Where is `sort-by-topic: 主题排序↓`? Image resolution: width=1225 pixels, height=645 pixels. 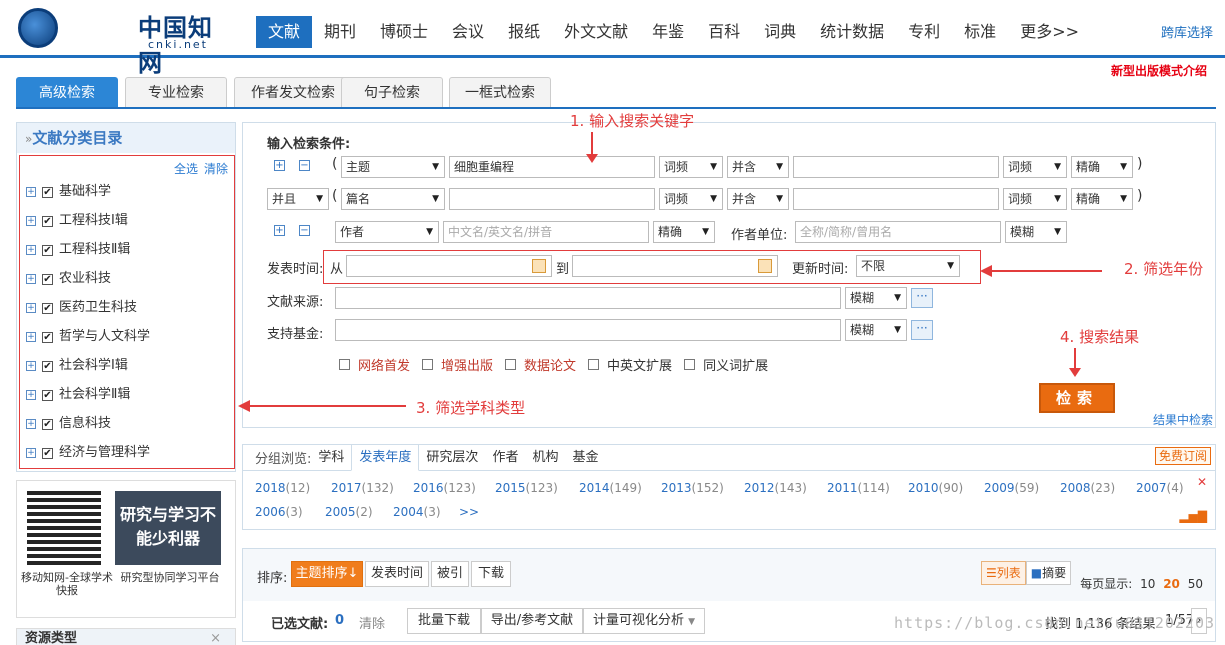
sort-by-topic: 主题排序↓ is located at coordinates (327, 574).